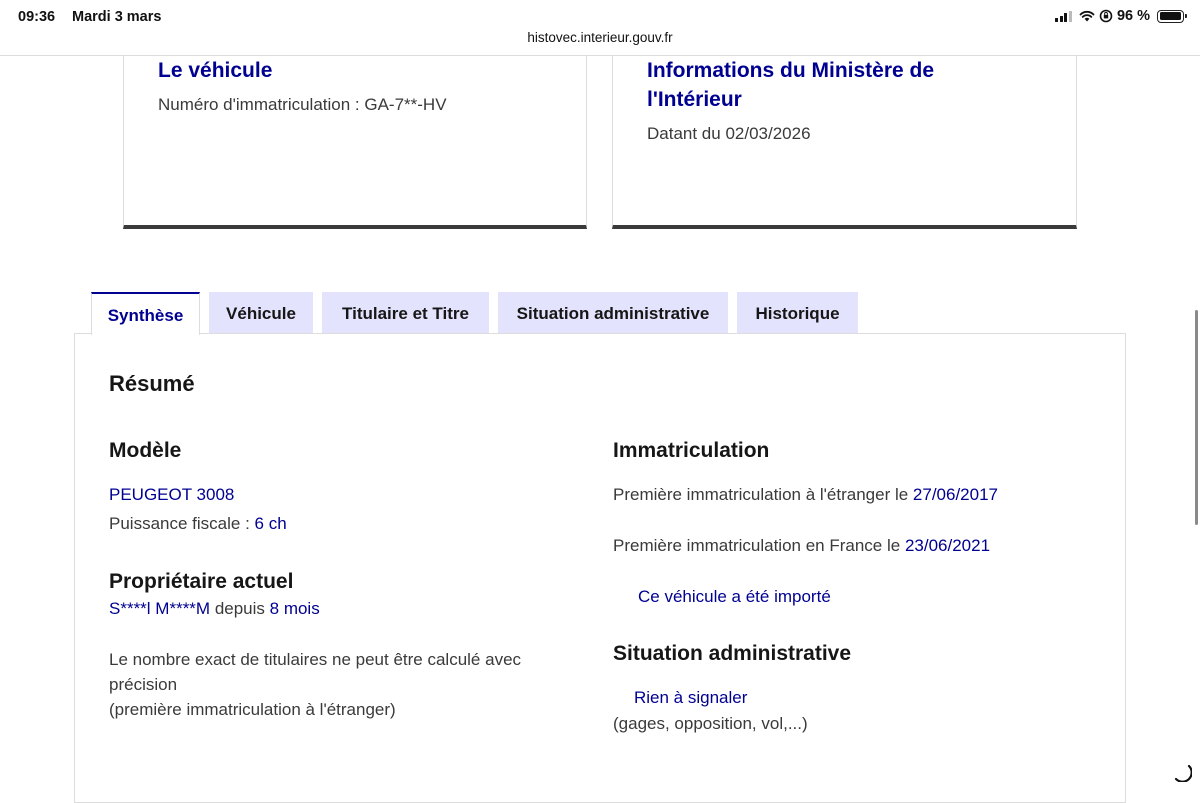  Describe the element at coordinates (710, 723) in the screenshot. I see `admin-detail: (gages, opposition, vol,...)` at that location.